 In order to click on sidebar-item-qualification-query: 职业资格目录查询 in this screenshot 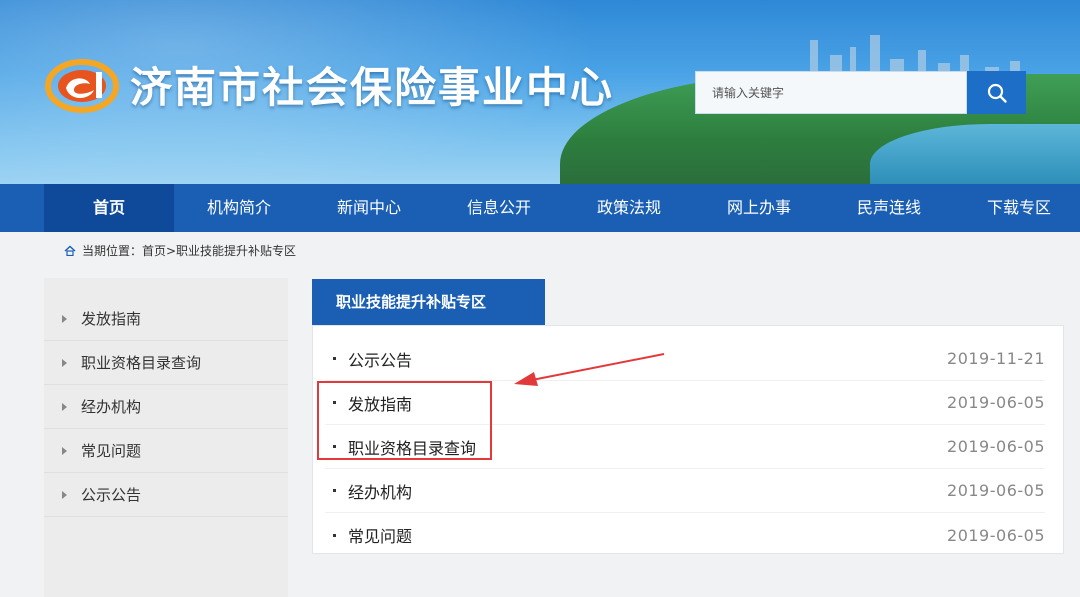, I will do `click(166, 363)`.